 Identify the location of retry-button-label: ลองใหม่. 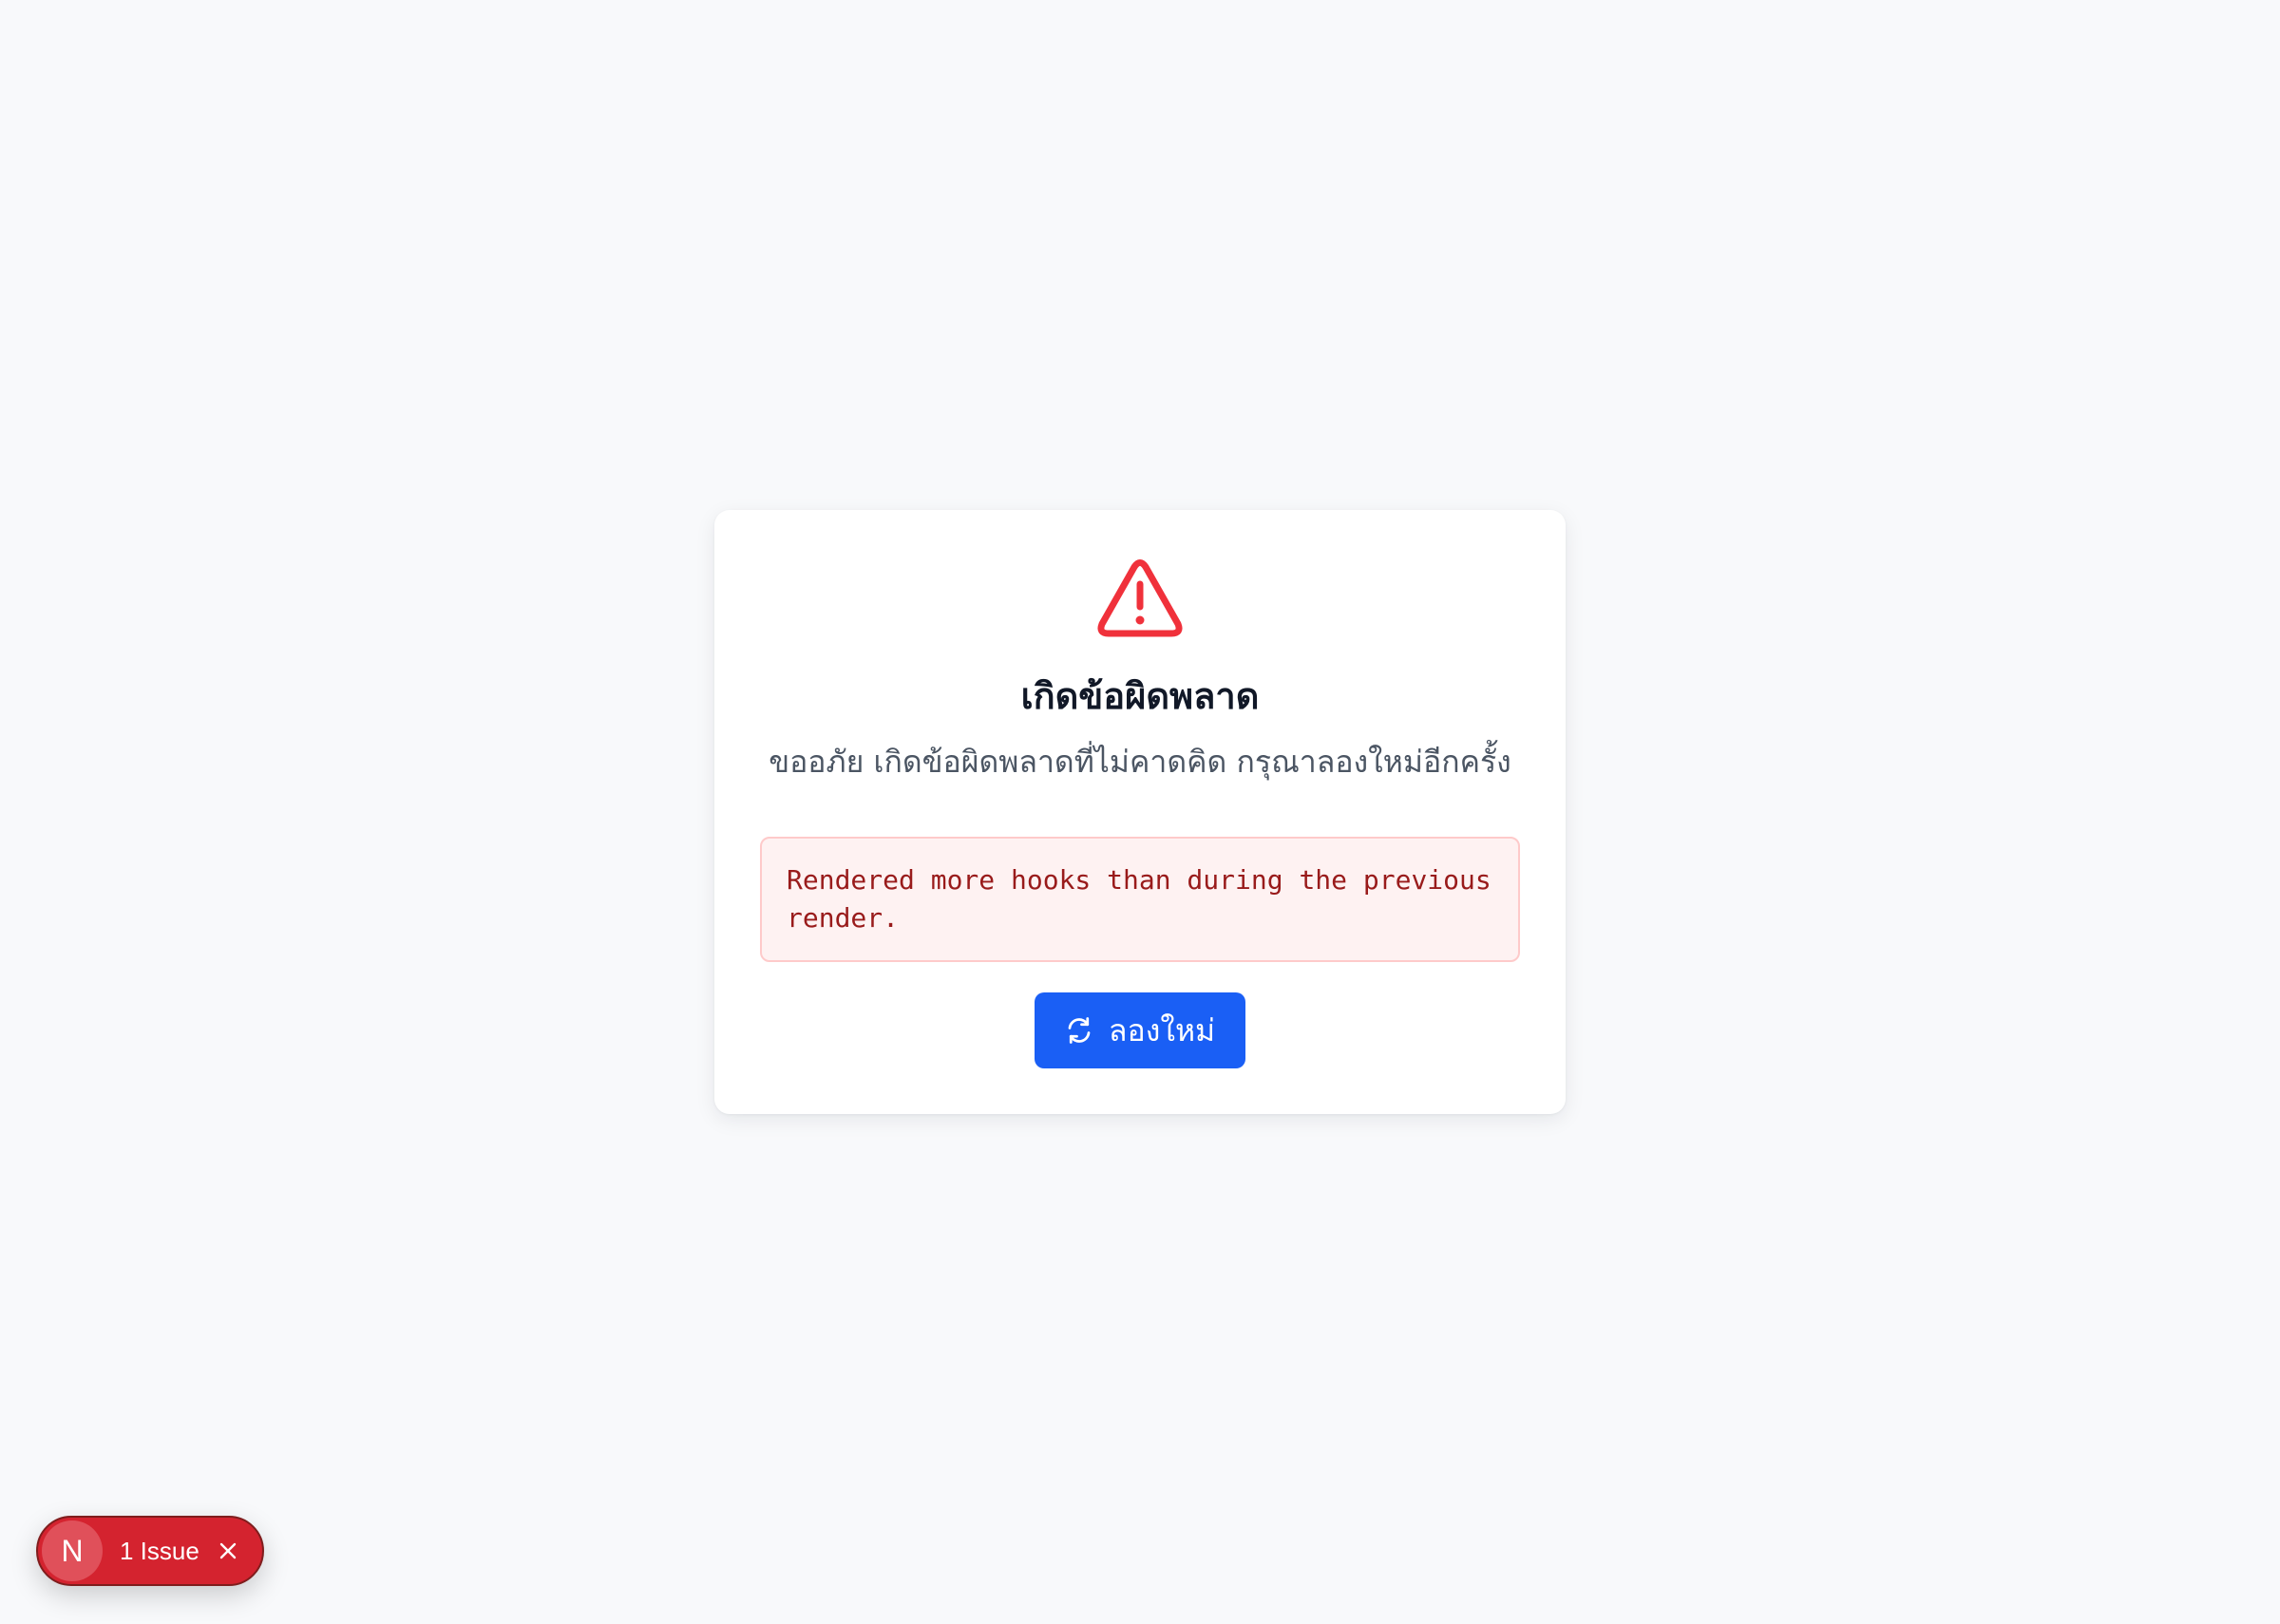
(1162, 1029).